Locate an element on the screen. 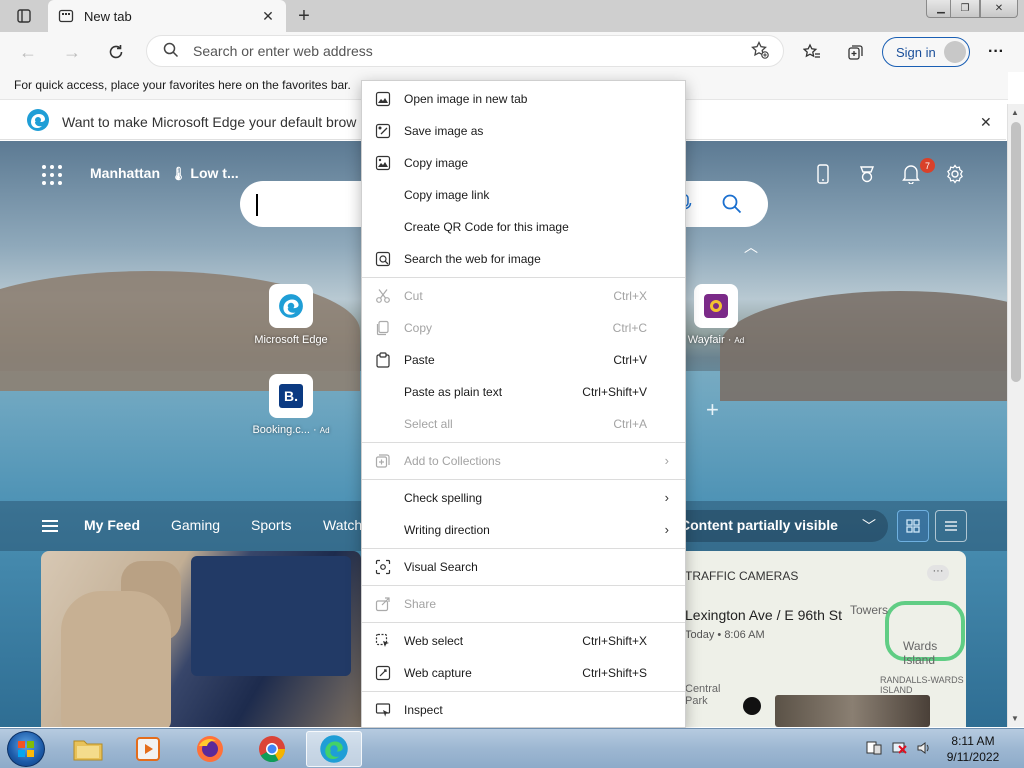 The image size is (1024, 768). maximize-button: ❐ is located at coordinates (965, 9).